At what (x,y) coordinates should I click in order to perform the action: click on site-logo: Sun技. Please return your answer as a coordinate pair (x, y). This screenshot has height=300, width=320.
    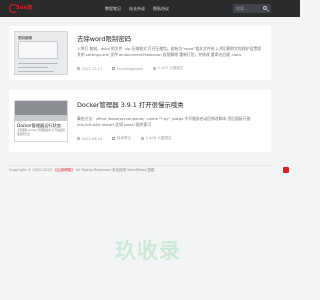
    Looking at the image, I should click on (21, 8).